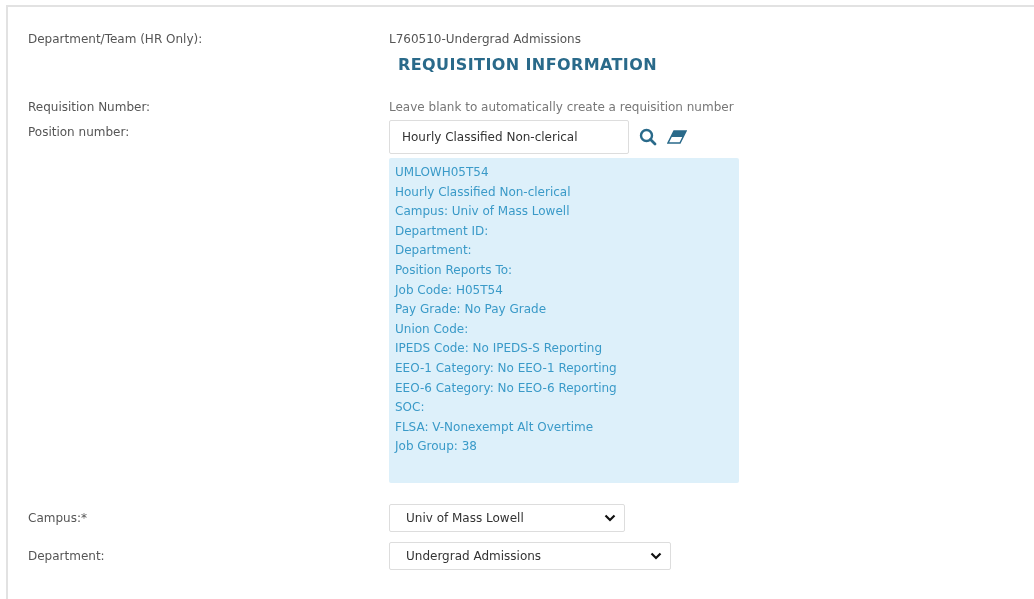 The height and width of the screenshot is (599, 1034). I want to click on detail-line: Campus: Univ of Mass Lowell, so click(483, 212).